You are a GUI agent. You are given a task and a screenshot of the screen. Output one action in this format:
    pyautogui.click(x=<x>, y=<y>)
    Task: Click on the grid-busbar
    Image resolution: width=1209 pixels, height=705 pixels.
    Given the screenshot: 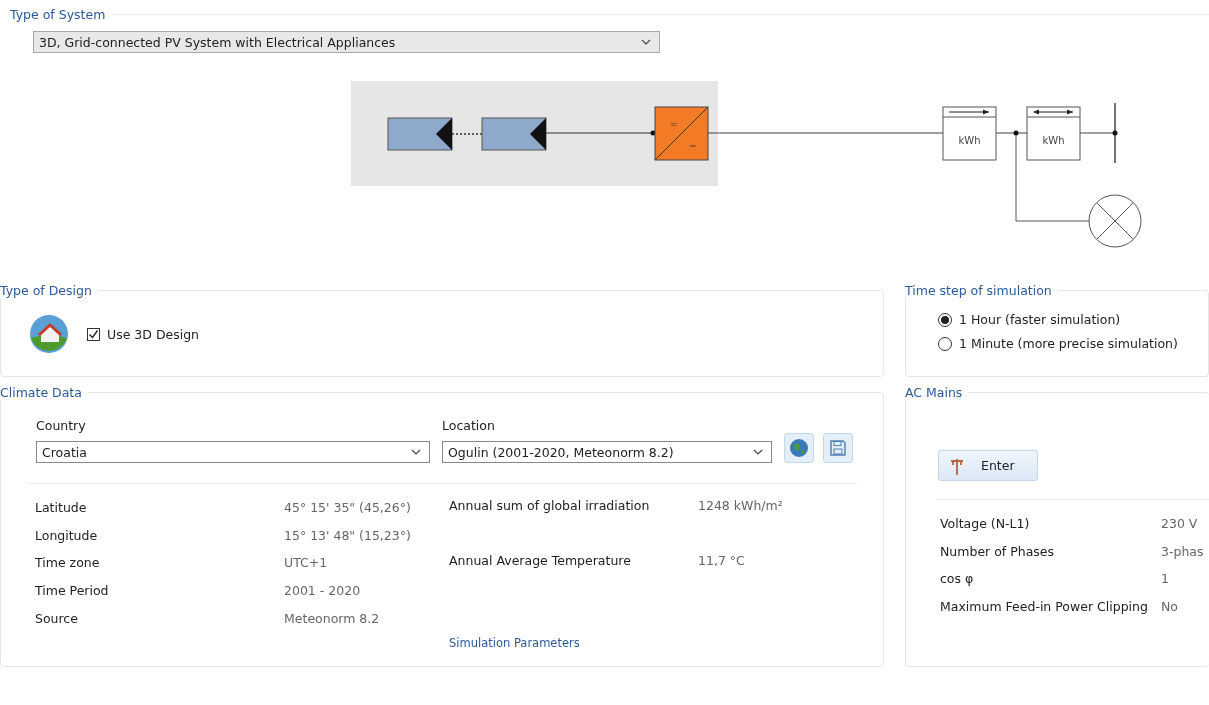 What is the action you would take?
    pyautogui.click(x=1115, y=133)
    